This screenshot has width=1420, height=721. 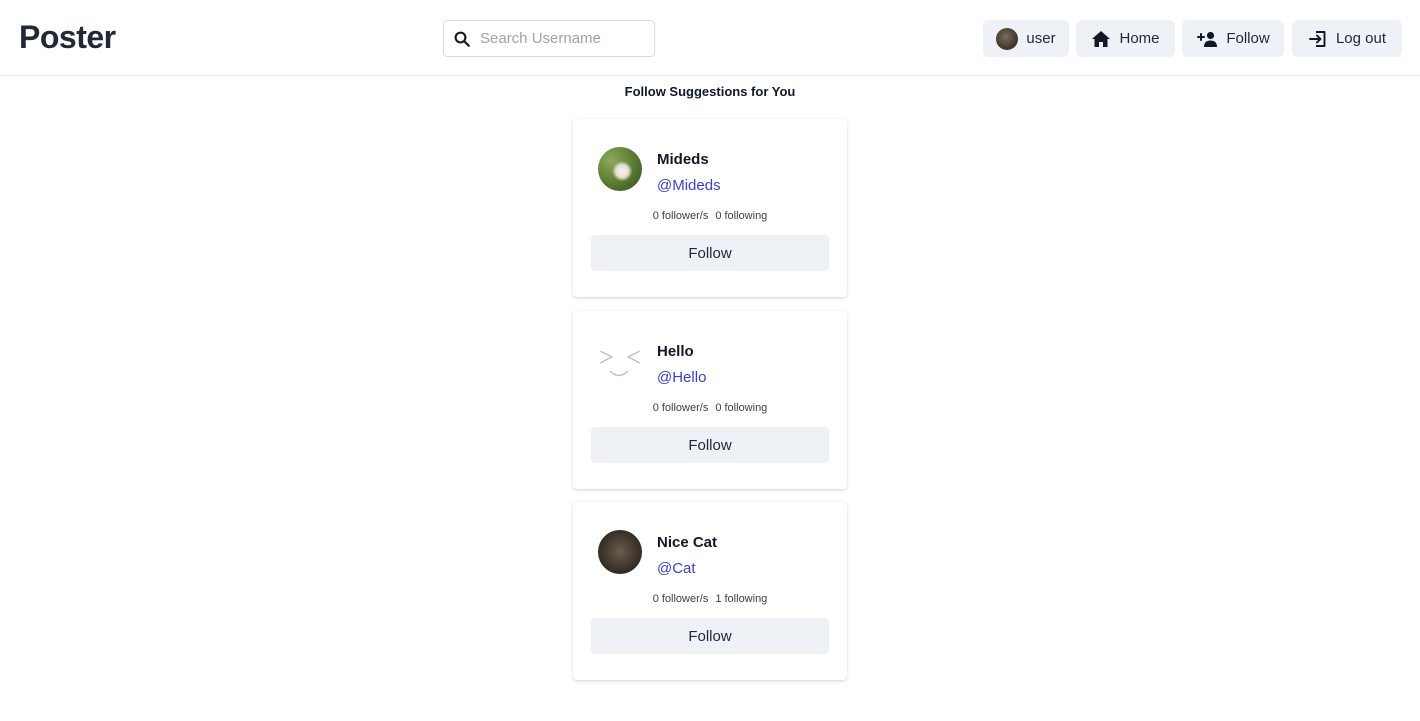 What do you see at coordinates (741, 599) in the screenshot?
I see `following-count: 1 following` at bounding box center [741, 599].